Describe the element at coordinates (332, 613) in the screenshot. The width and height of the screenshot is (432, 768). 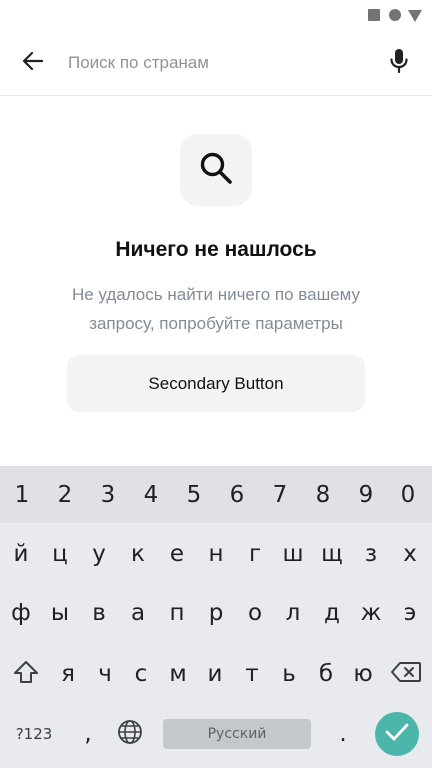
I see `key-letter: д` at that location.